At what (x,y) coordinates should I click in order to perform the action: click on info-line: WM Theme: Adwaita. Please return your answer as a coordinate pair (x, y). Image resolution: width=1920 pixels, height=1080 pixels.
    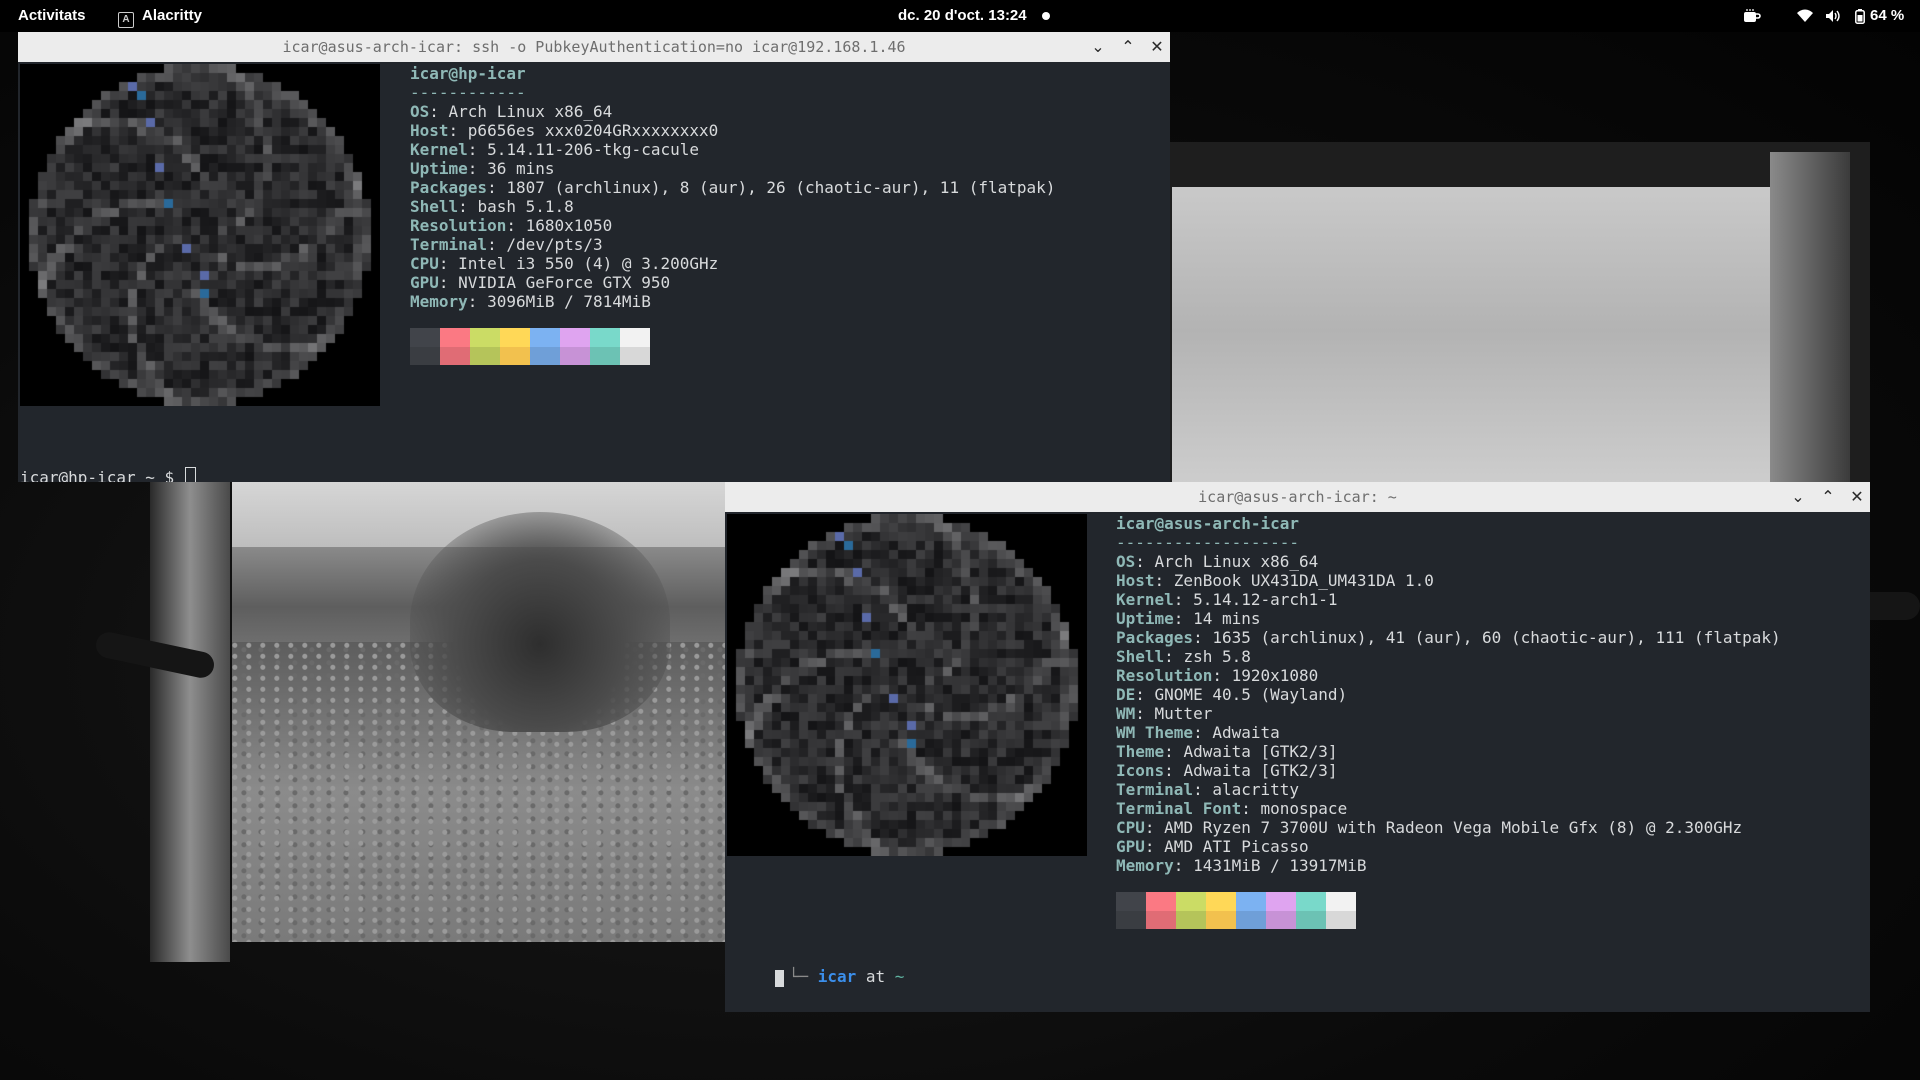
    Looking at the image, I should click on (1198, 732).